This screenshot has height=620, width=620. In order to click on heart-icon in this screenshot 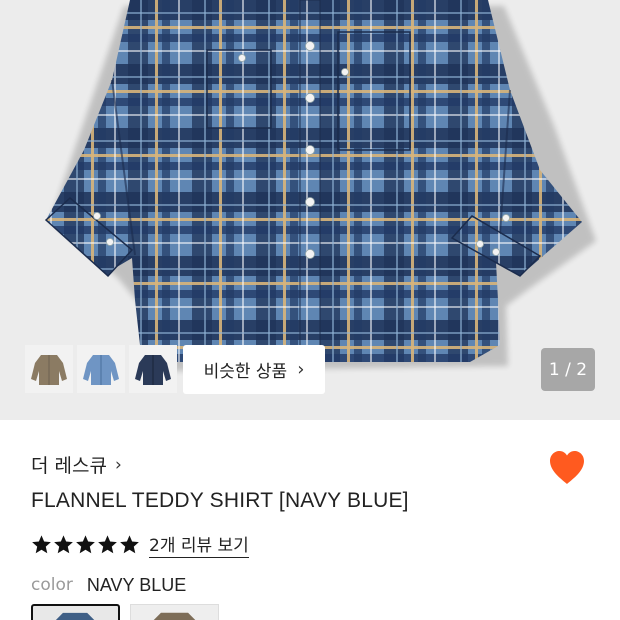, I will do `click(567, 468)`.